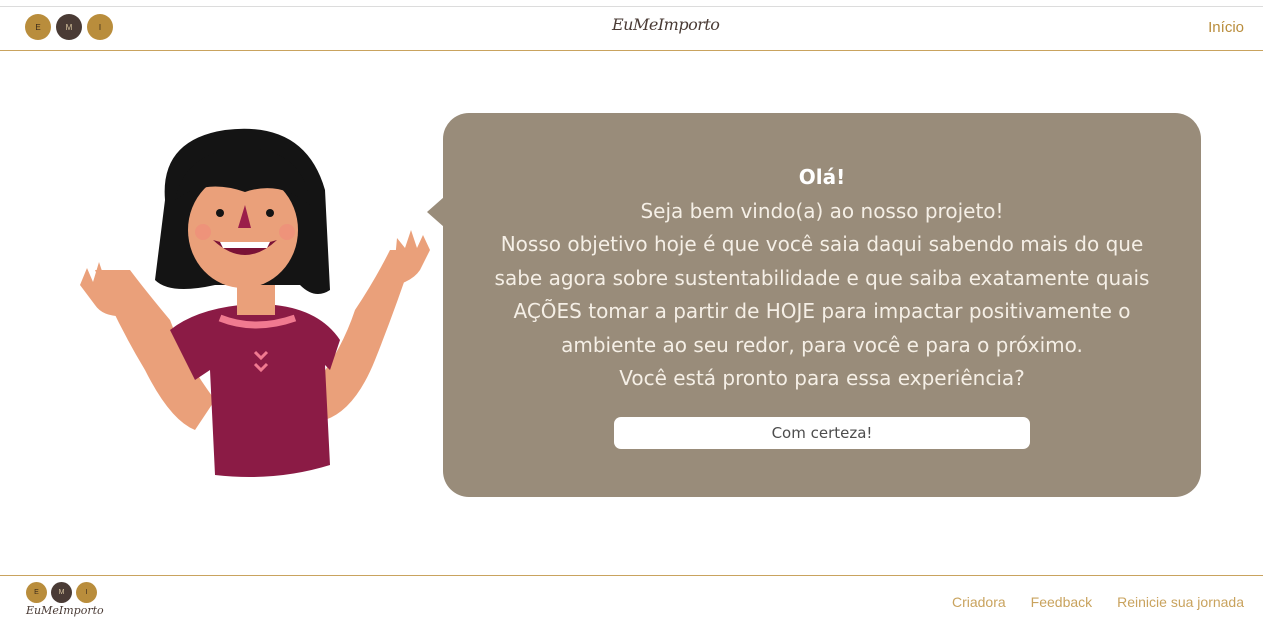 The image size is (1263, 617). What do you see at coordinates (822, 210) in the screenshot?
I see `message-line: Seja bem vindo(a) ao nosso projeto!` at bounding box center [822, 210].